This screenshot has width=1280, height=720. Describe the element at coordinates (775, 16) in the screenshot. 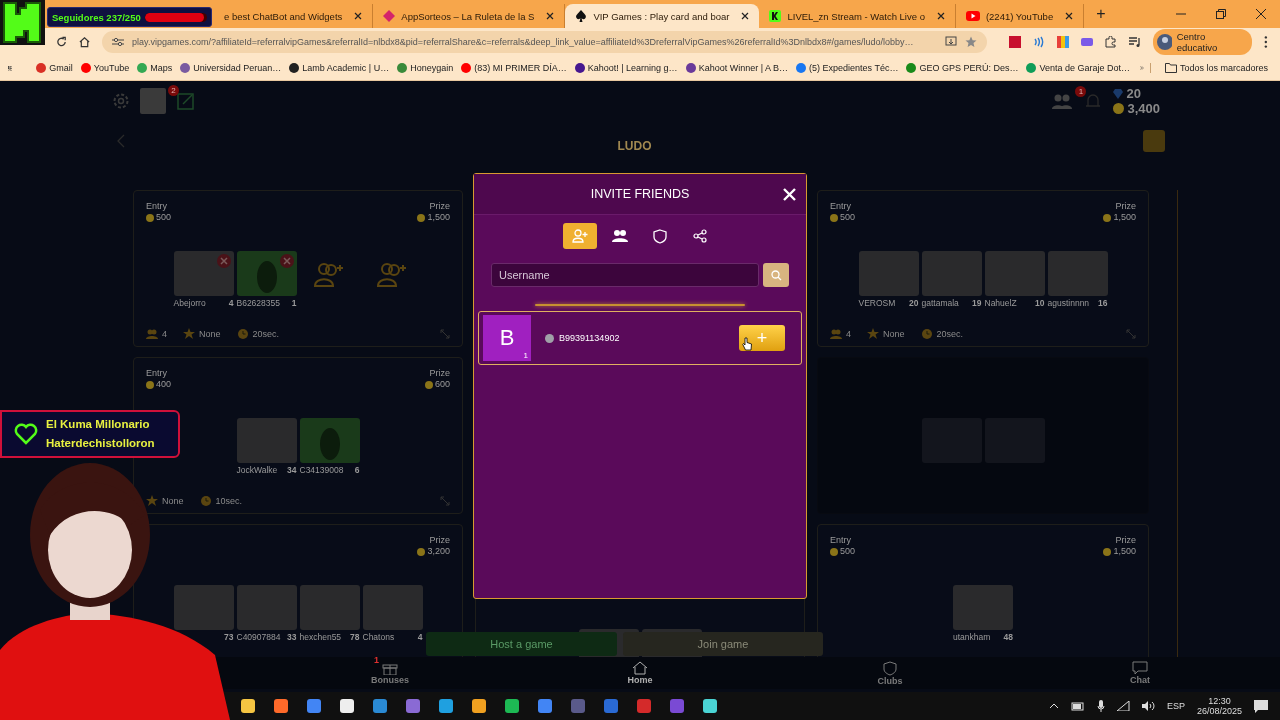

I see `k-logo-icon` at that location.